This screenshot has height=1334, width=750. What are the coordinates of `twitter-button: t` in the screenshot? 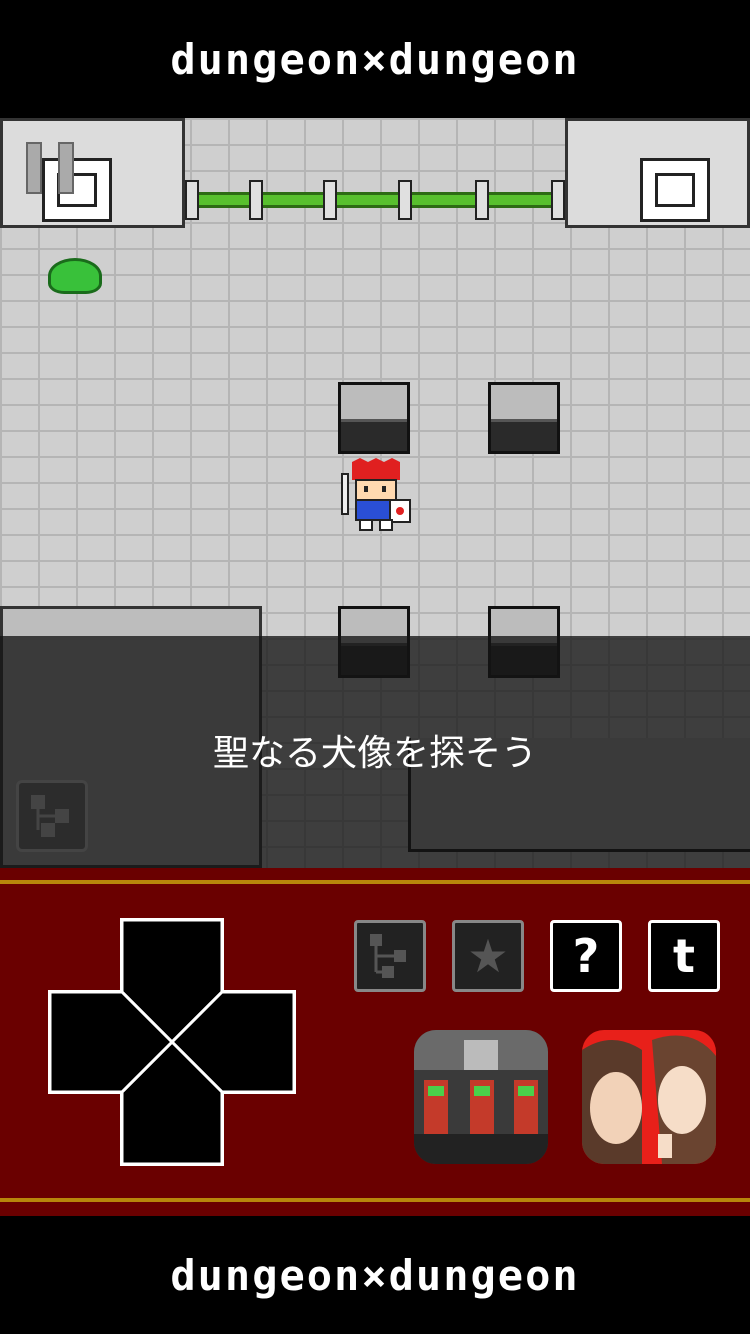 It's located at (684, 956).